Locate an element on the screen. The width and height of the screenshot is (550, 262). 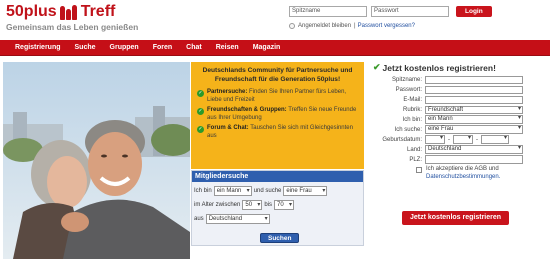
agb-text: Ich akzeptiere die AGB und is located at coordinates (462, 169).